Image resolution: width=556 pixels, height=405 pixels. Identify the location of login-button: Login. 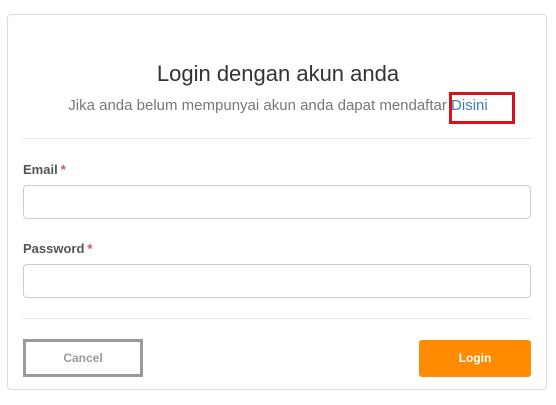
(475, 358).